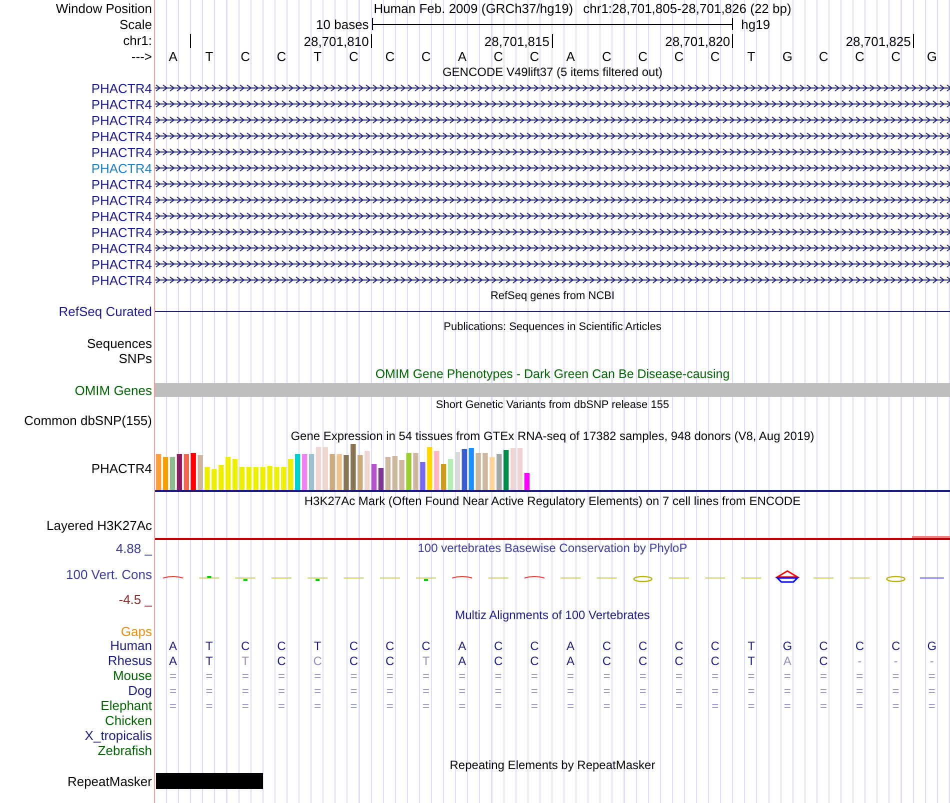  What do you see at coordinates (787, 56) in the screenshot?
I see `base-letter: G` at bounding box center [787, 56].